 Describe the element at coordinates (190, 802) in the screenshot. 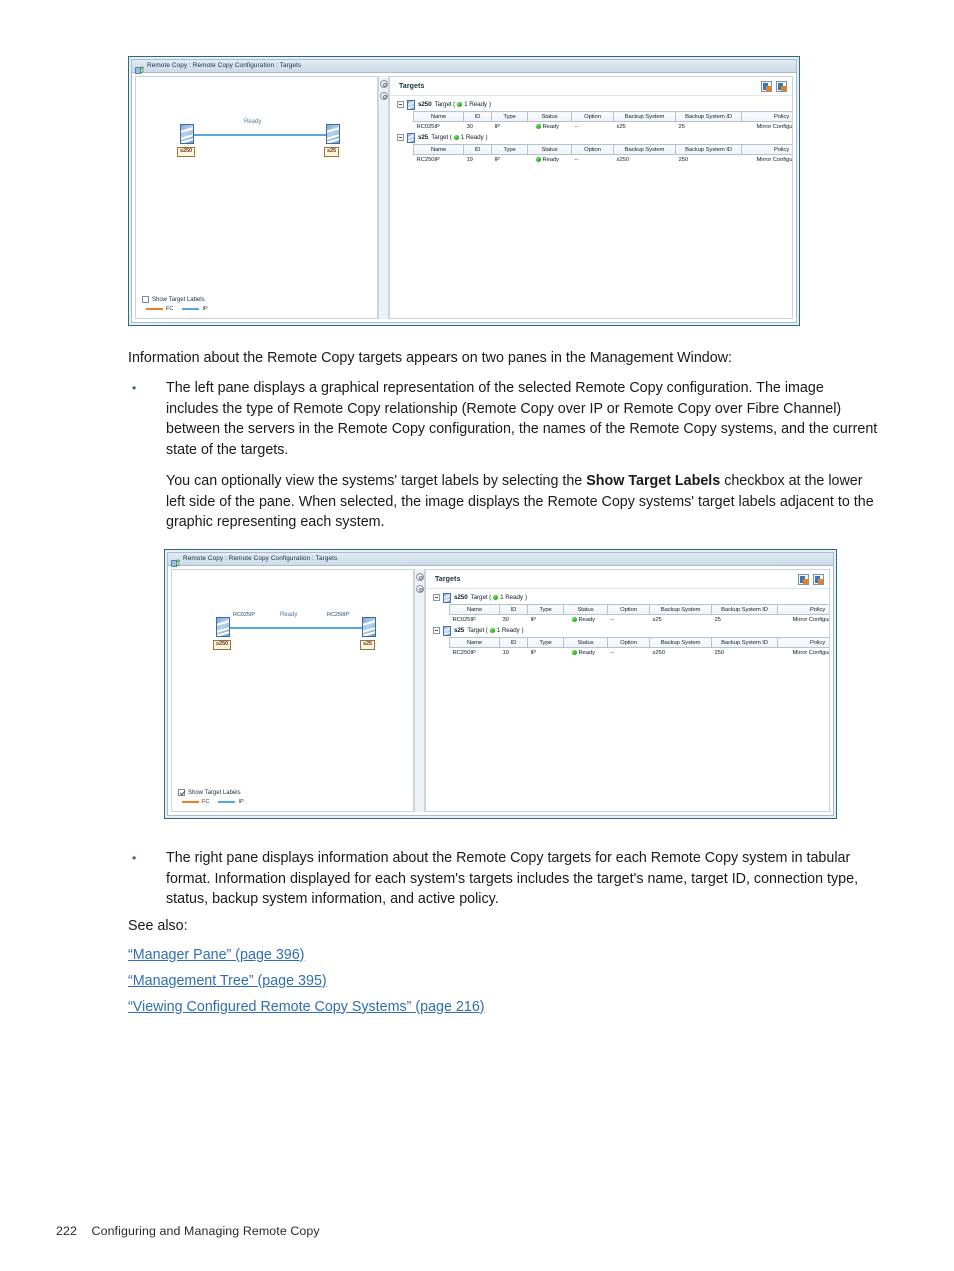

I see `fc-swatch` at that location.